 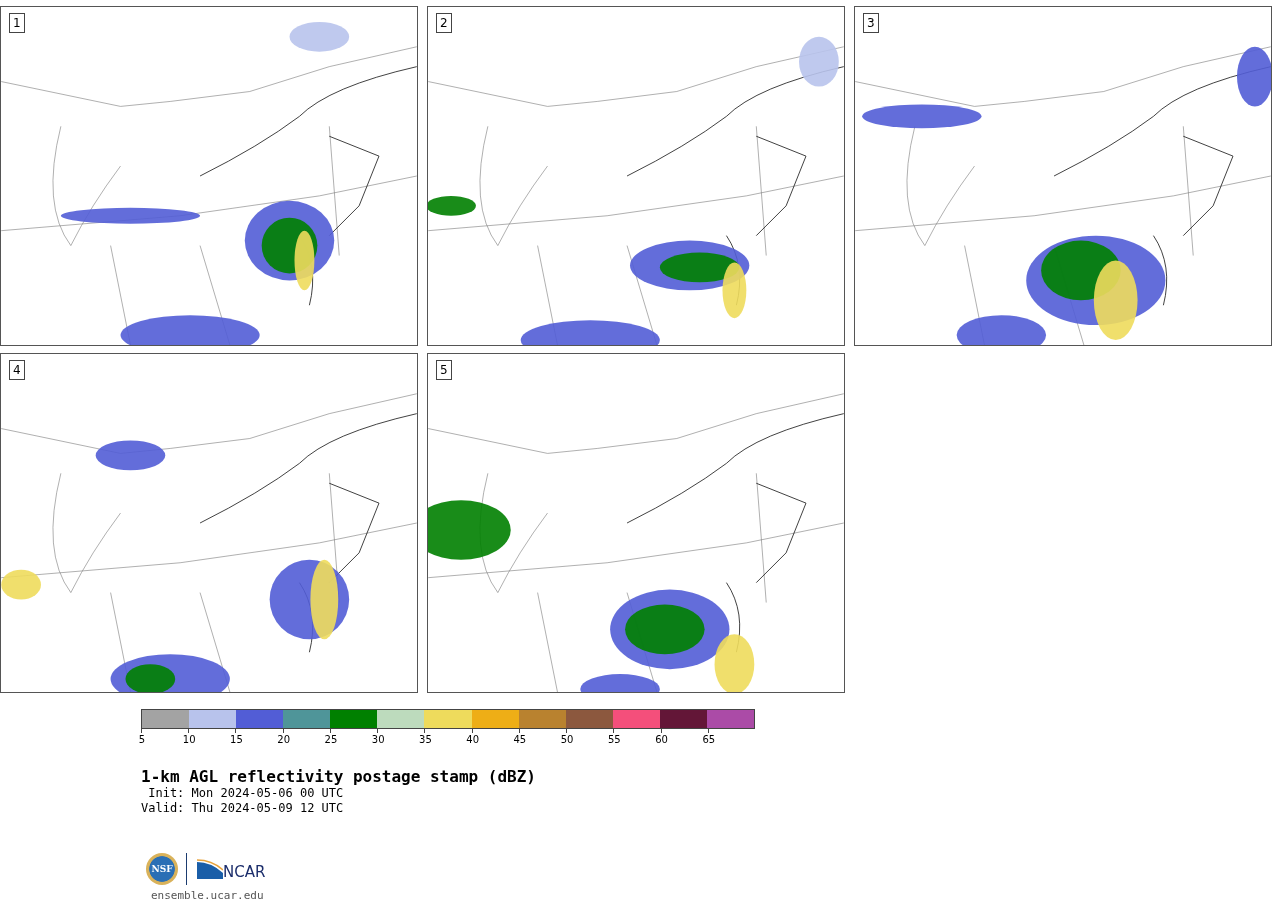 What do you see at coordinates (210, 869) in the screenshot?
I see `wave-logo-icon` at bounding box center [210, 869].